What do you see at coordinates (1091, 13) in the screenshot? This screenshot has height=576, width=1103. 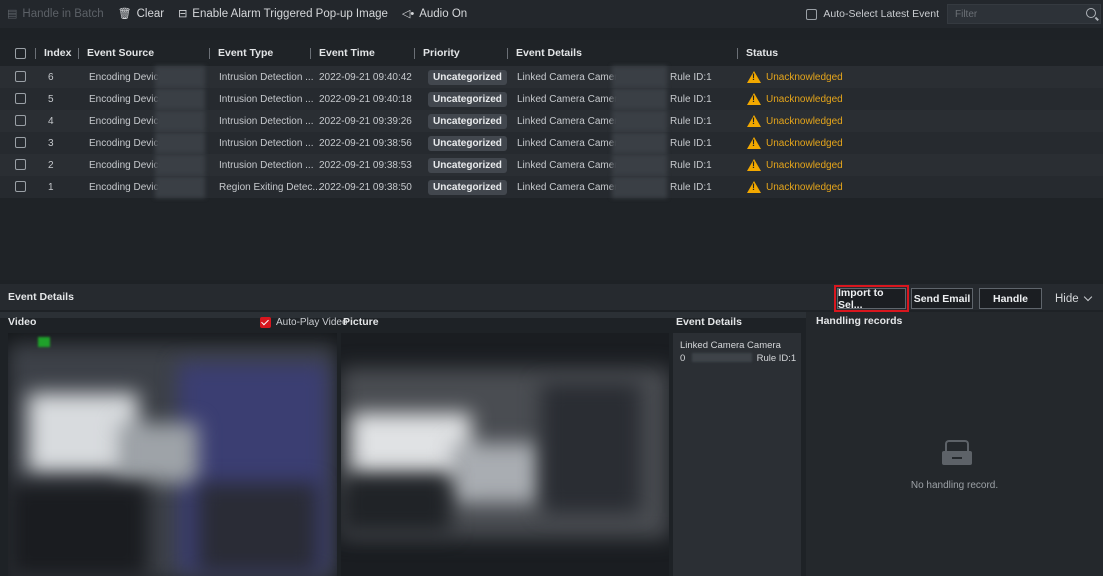 I see `search-icon` at bounding box center [1091, 13].